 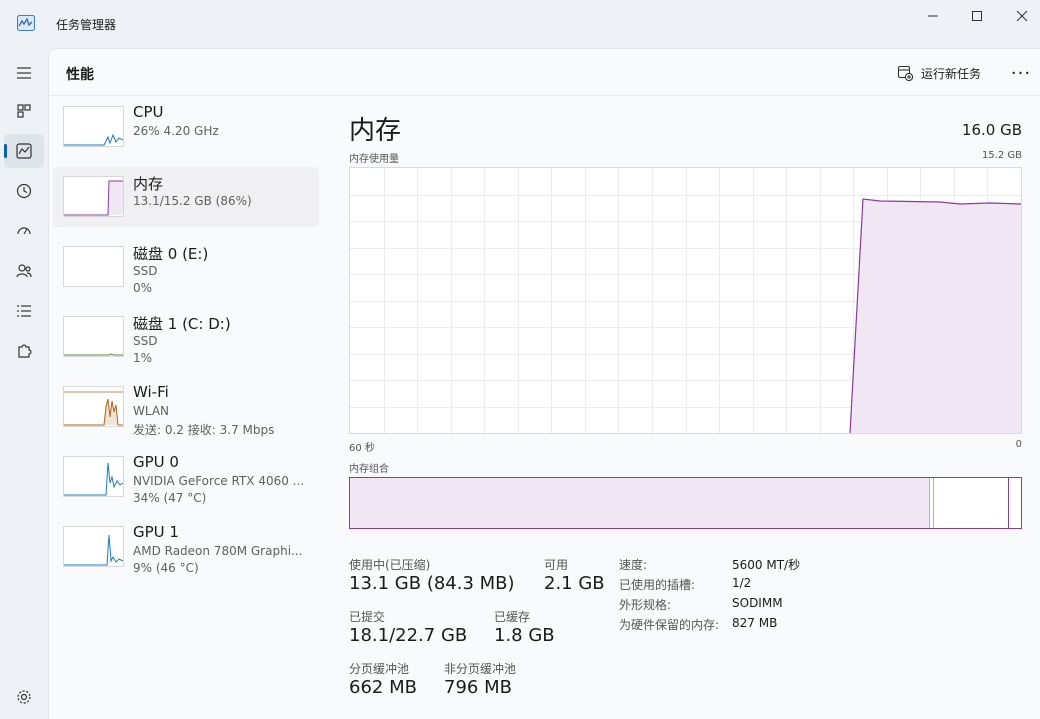 I want to click on cached-label: 已缓存, so click(x=512, y=617).